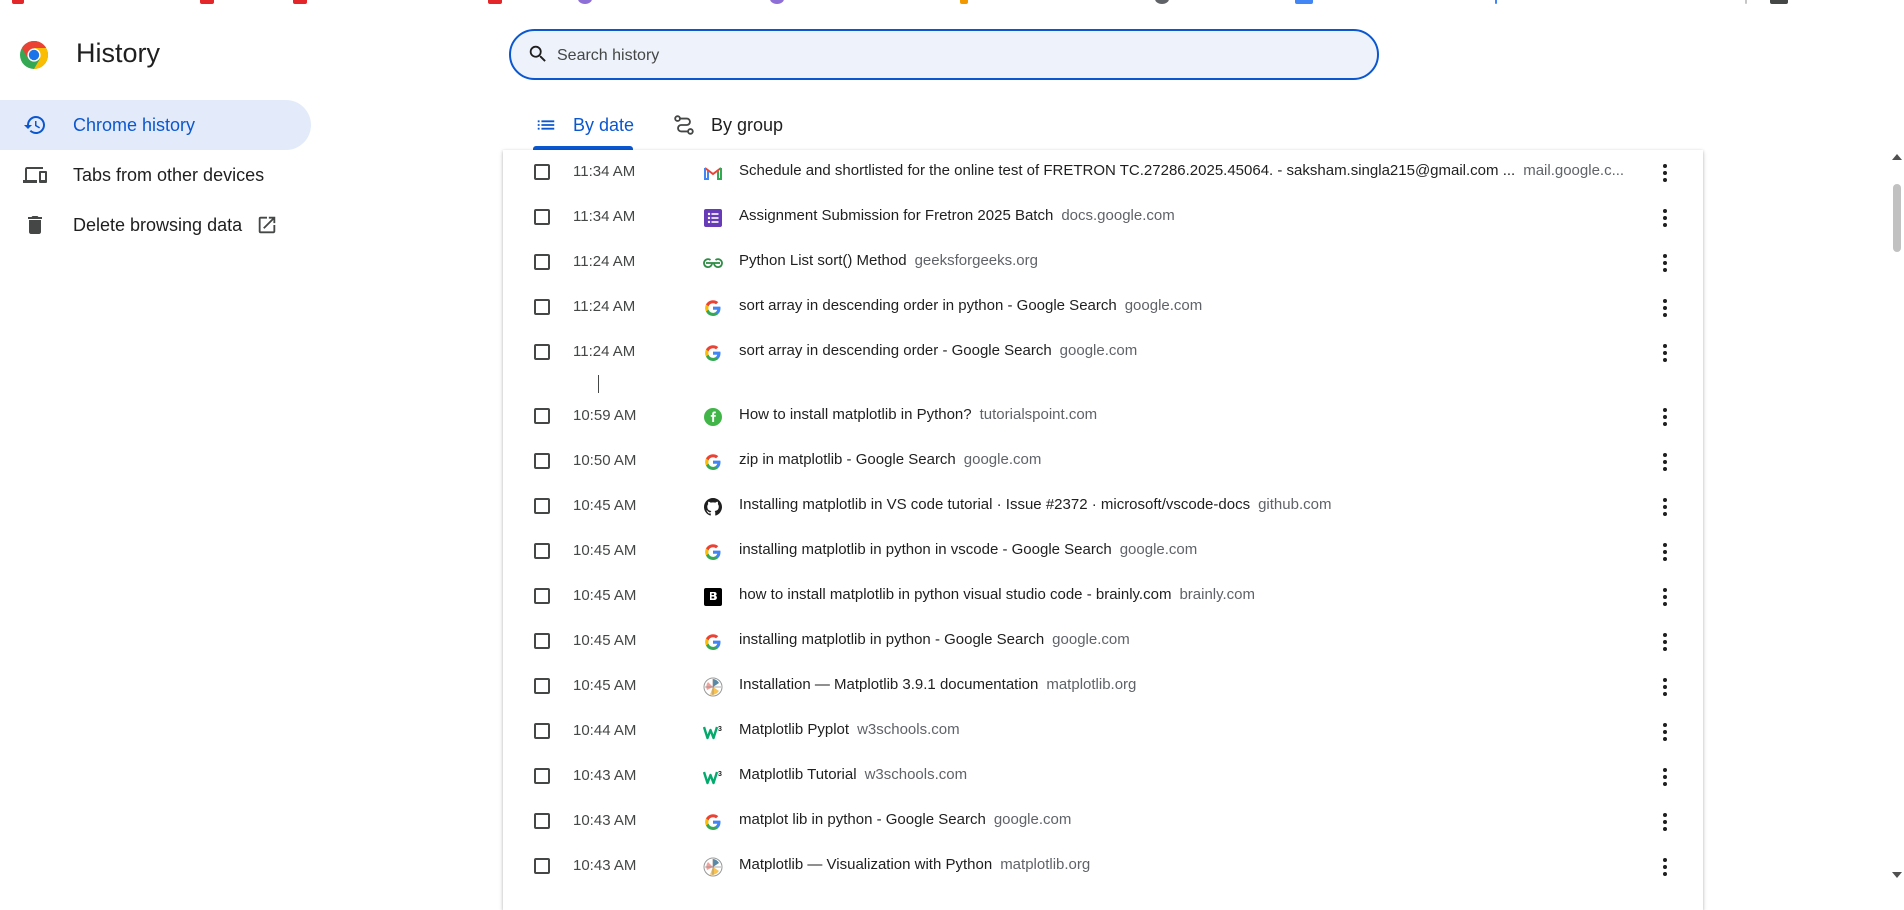 The height and width of the screenshot is (910, 1904). Describe the element at coordinates (584, 125) in the screenshot. I see `tab-by-date: By date` at that location.